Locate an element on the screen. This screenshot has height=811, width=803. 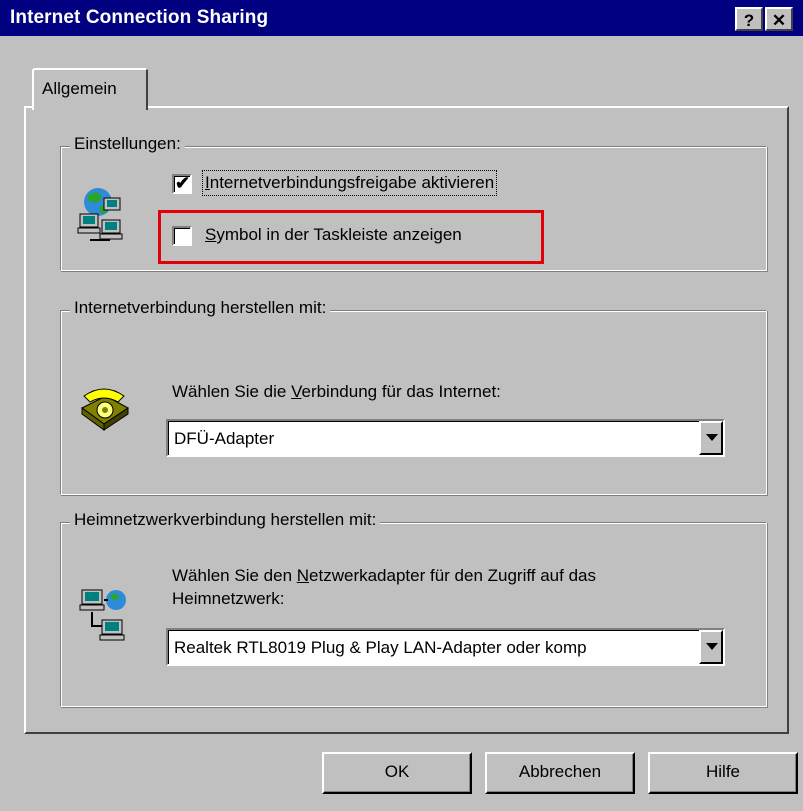
enable-sharing-checkbox: ✔ is located at coordinates (182, 183).